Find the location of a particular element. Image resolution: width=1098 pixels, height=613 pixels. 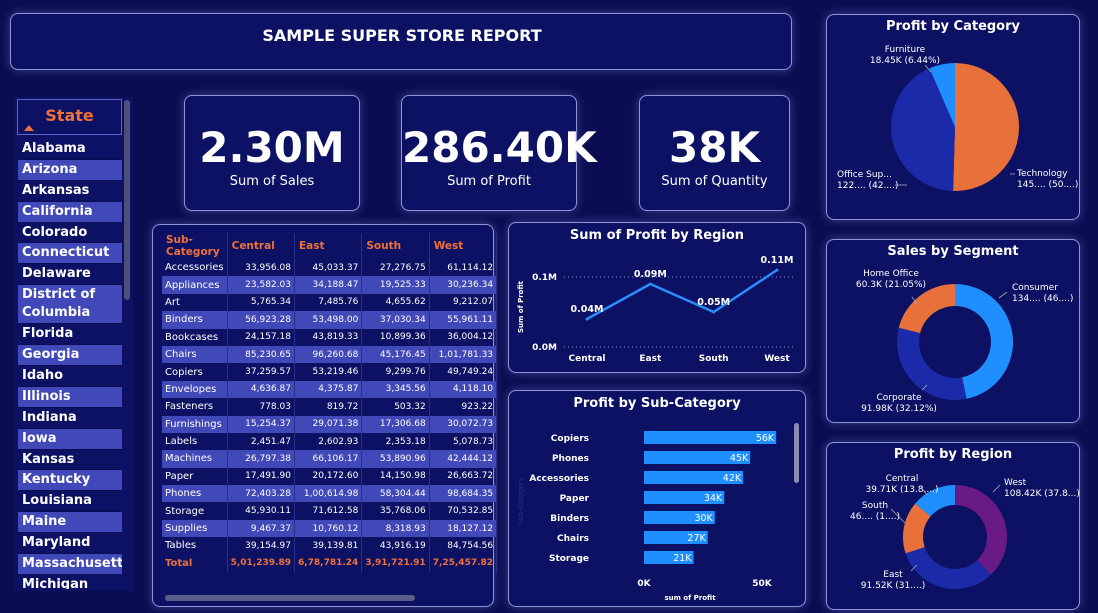

data-label: 30K is located at coordinates (703, 518).